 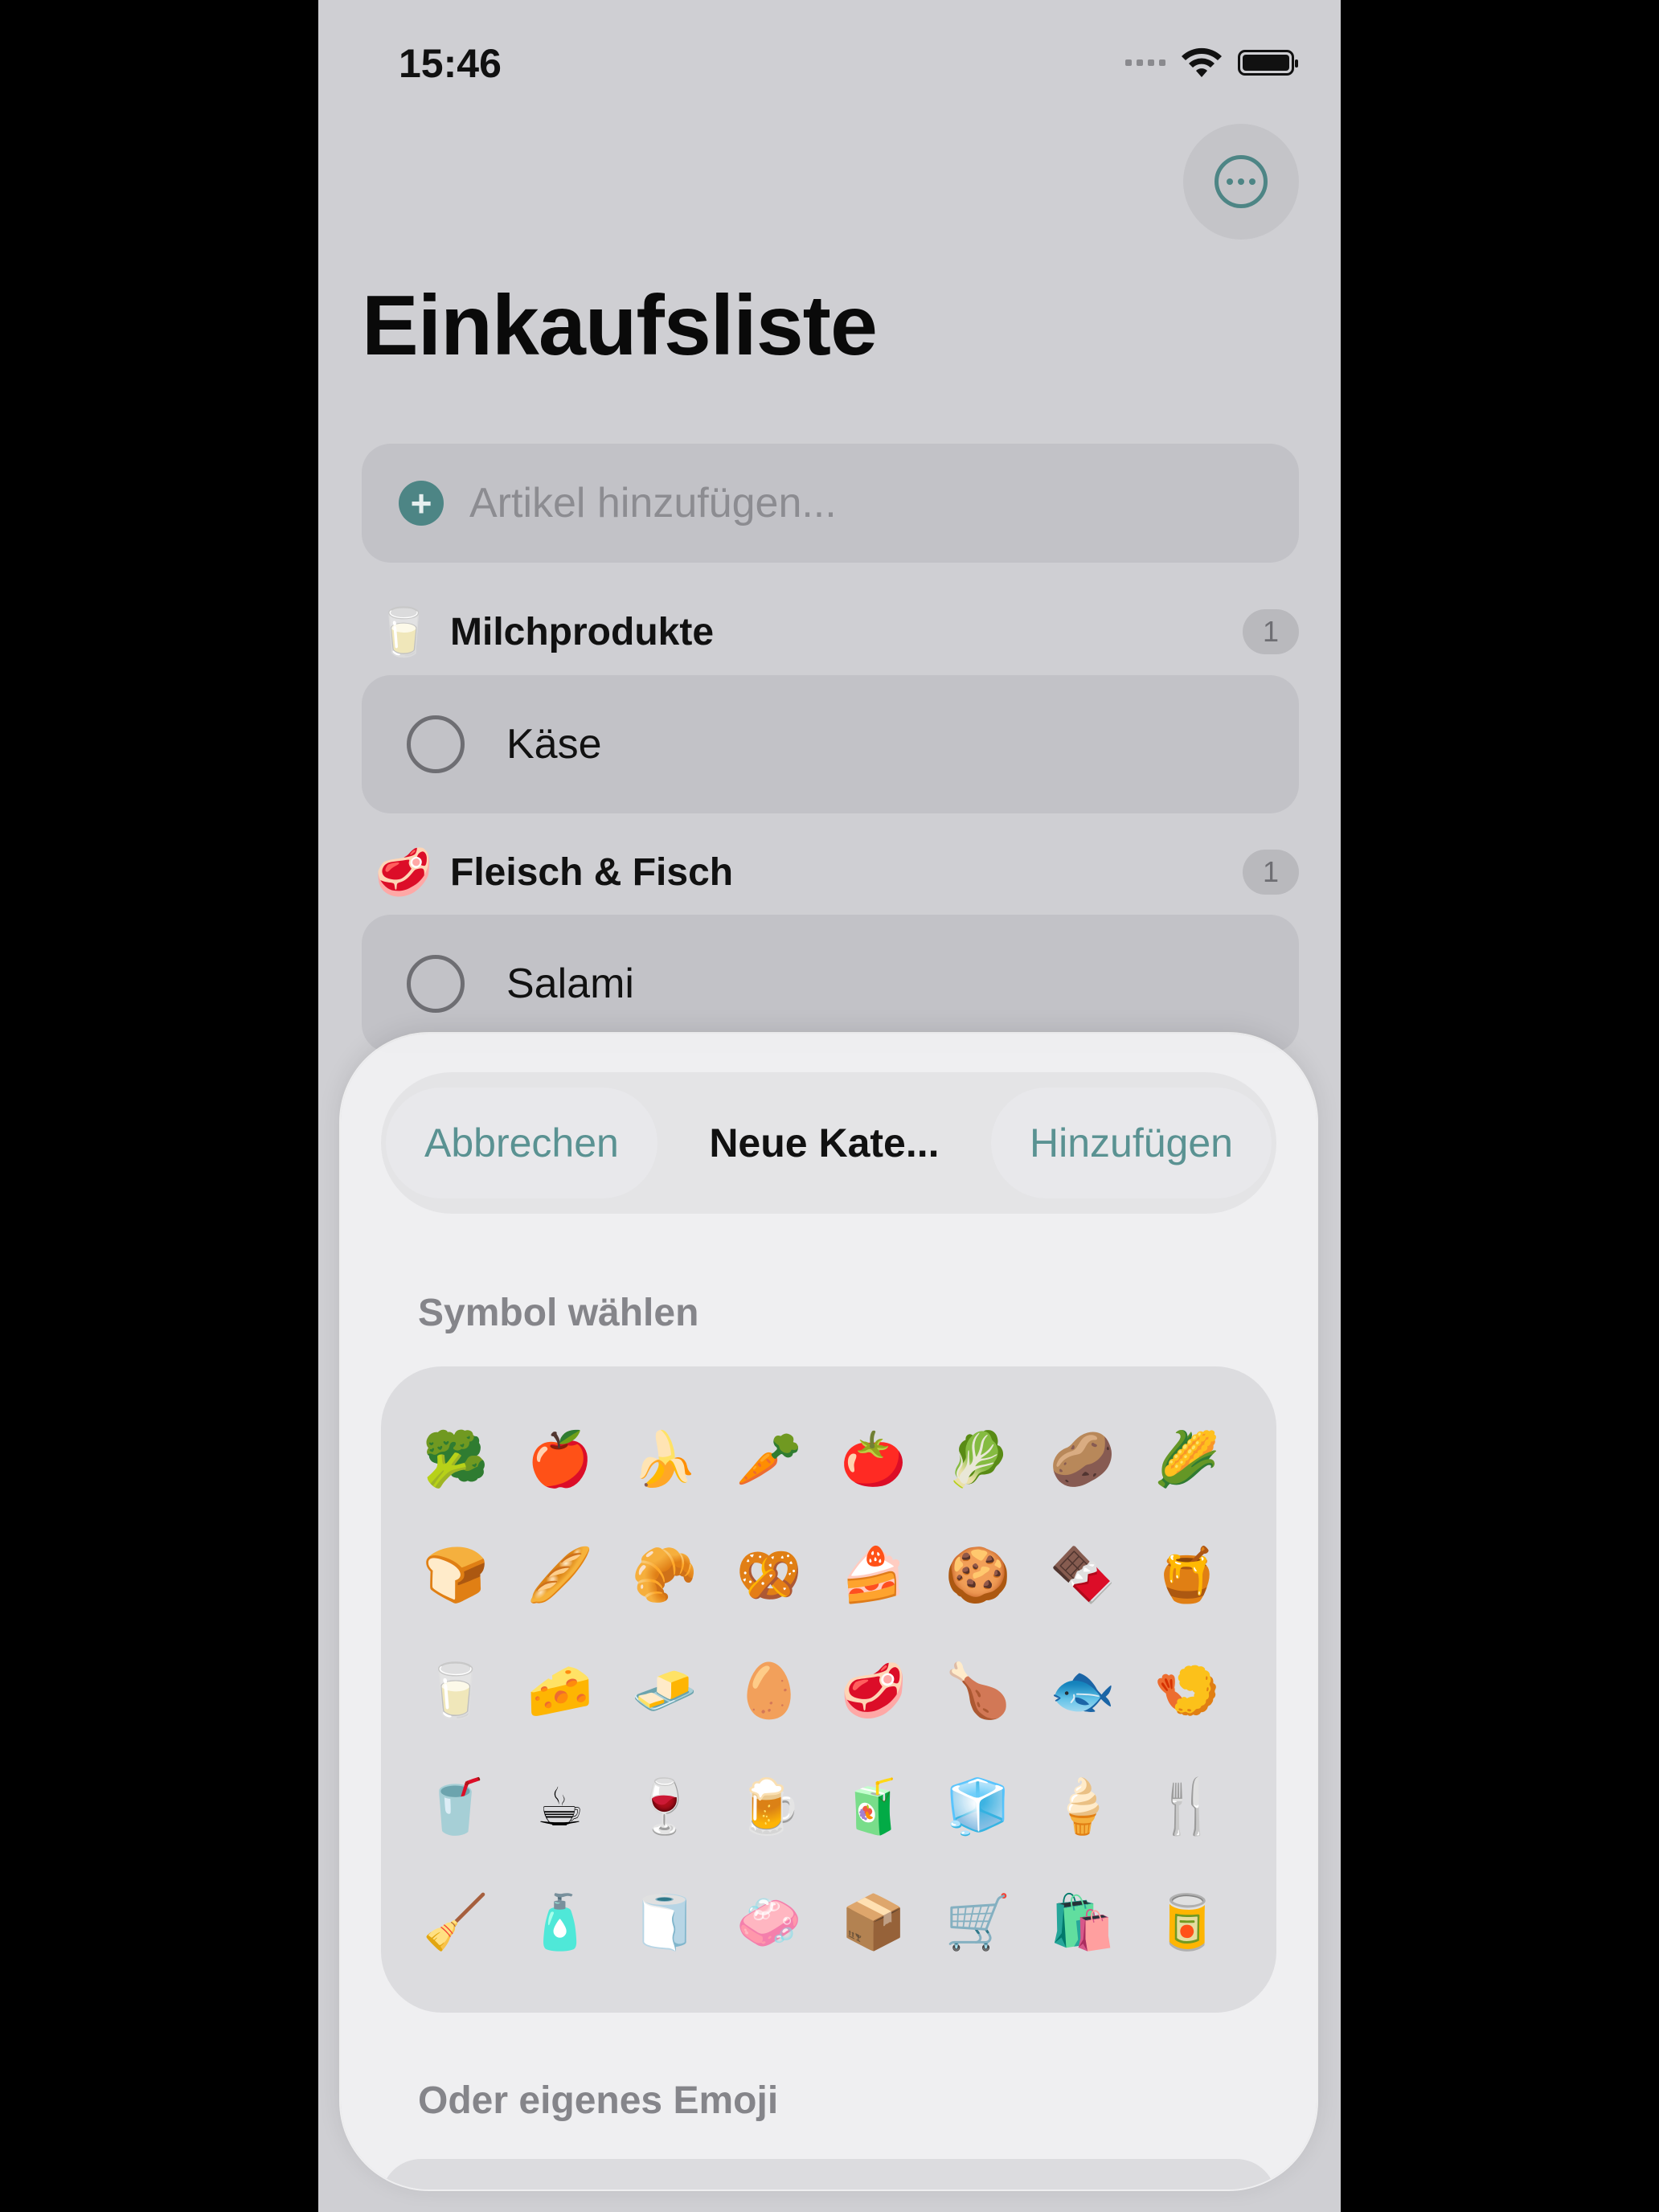 I want to click on list-item: Salami, so click(x=830, y=984).